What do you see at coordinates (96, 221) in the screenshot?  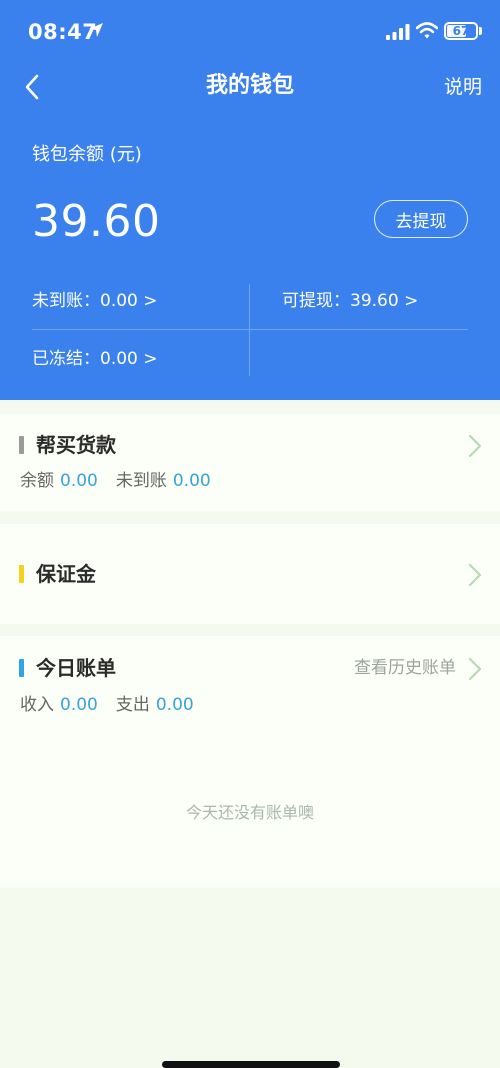 I see `balance-amount: 39.60` at bounding box center [96, 221].